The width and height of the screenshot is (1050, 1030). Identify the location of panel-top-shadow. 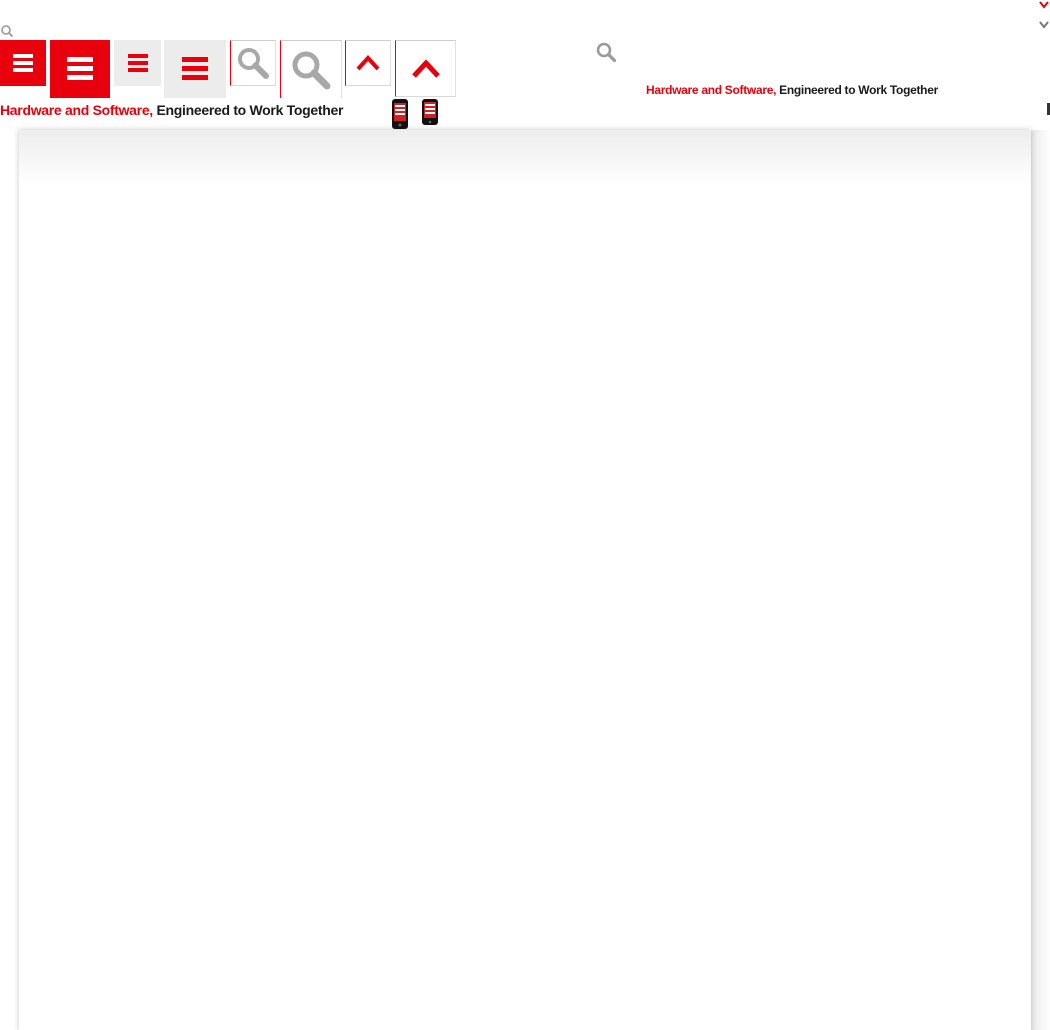
(525, 158).